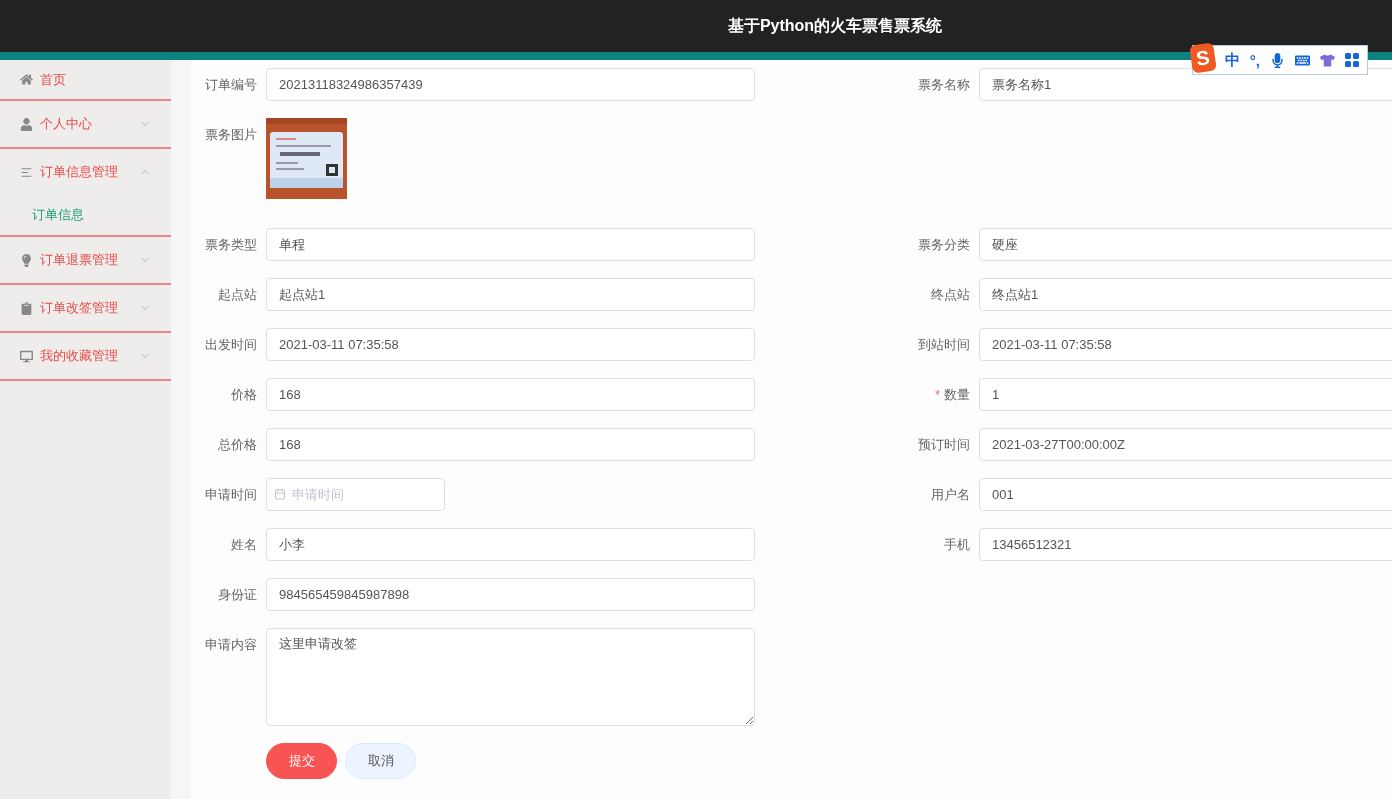  I want to click on field-label: 票务图片, so click(230, 135).